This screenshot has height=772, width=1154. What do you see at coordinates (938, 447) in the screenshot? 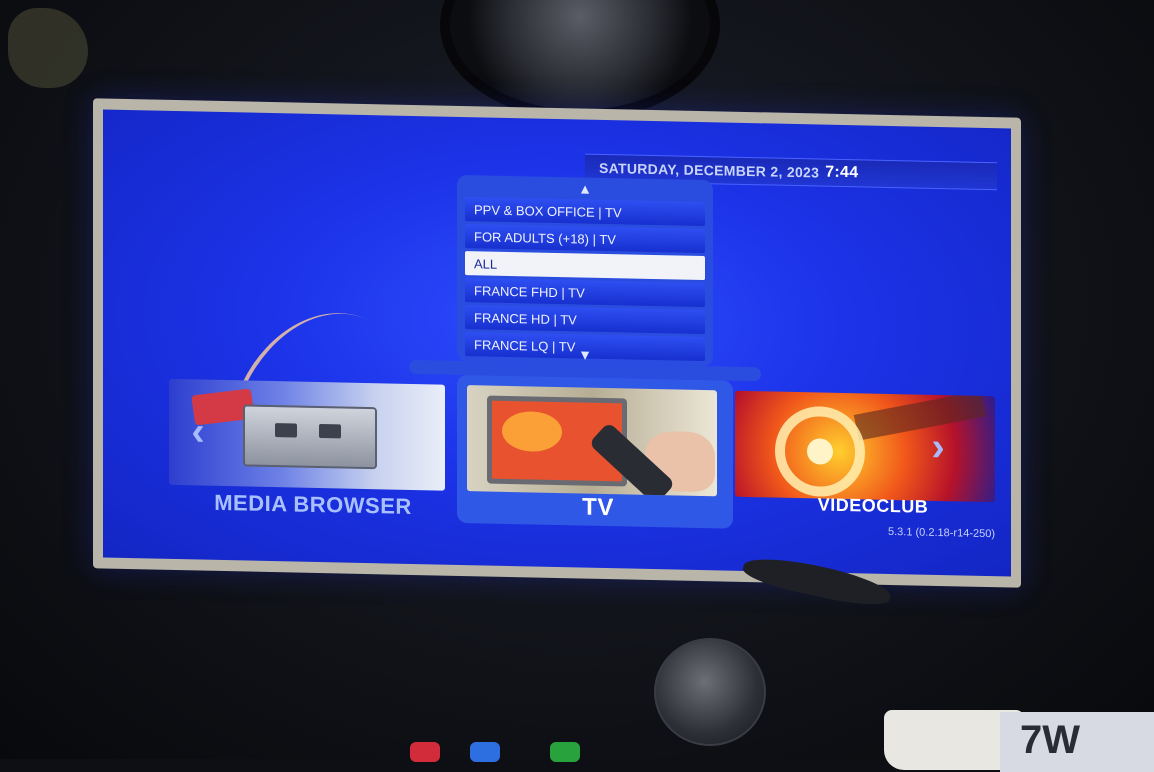
I see `chevron-right-icon: ›` at bounding box center [938, 447].